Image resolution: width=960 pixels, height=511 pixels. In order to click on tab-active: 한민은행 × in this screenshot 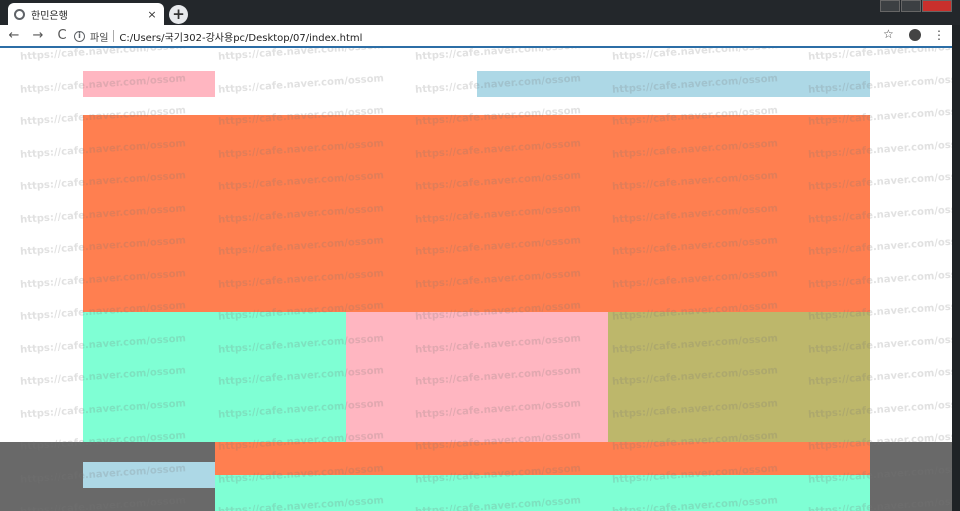, I will do `click(86, 14)`.